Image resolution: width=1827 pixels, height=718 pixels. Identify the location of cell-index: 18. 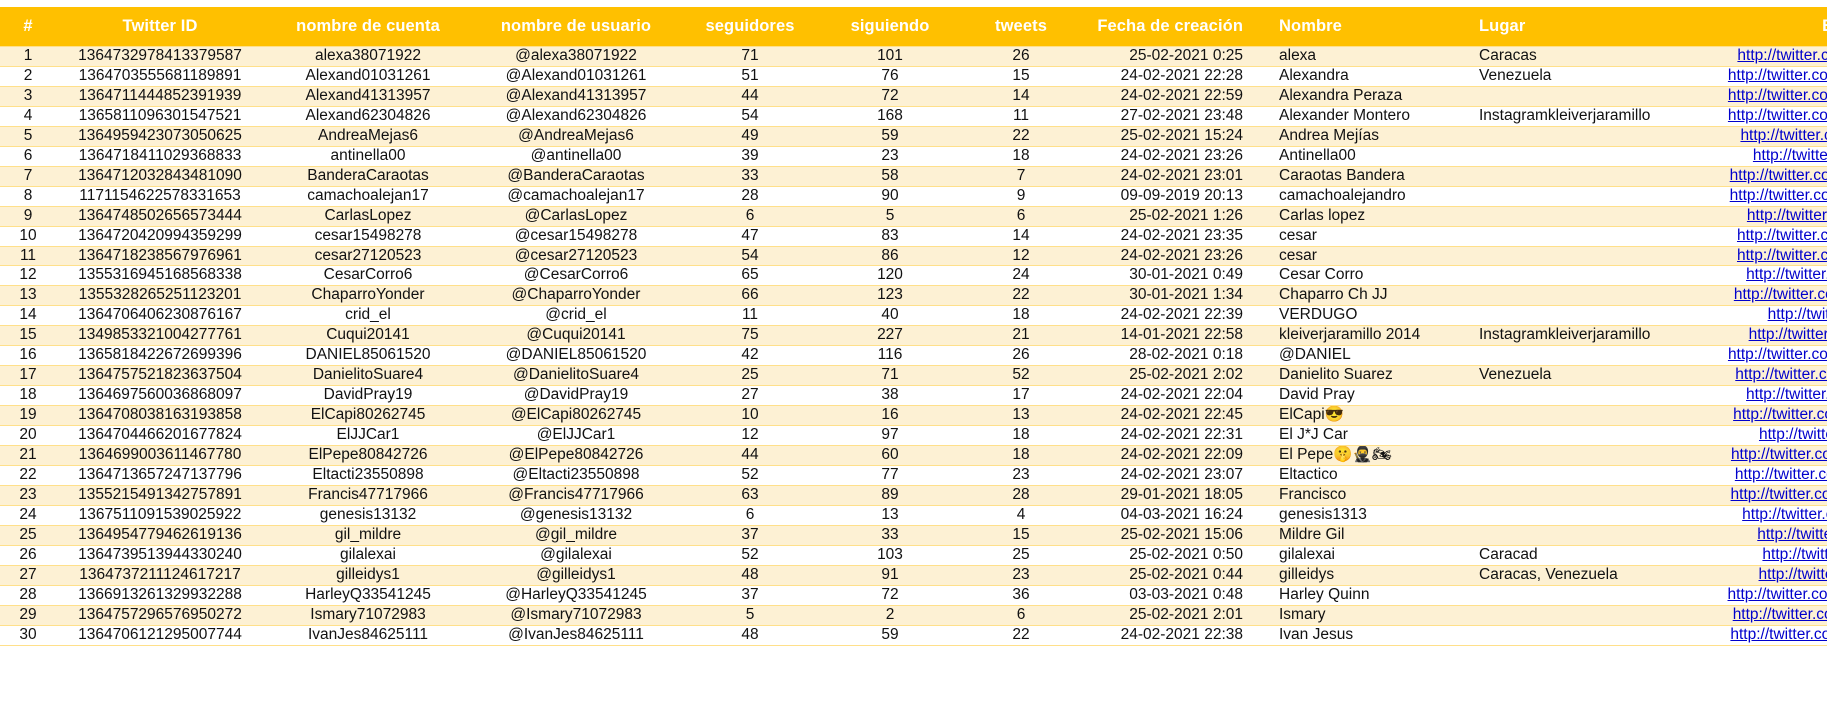
(28, 396).